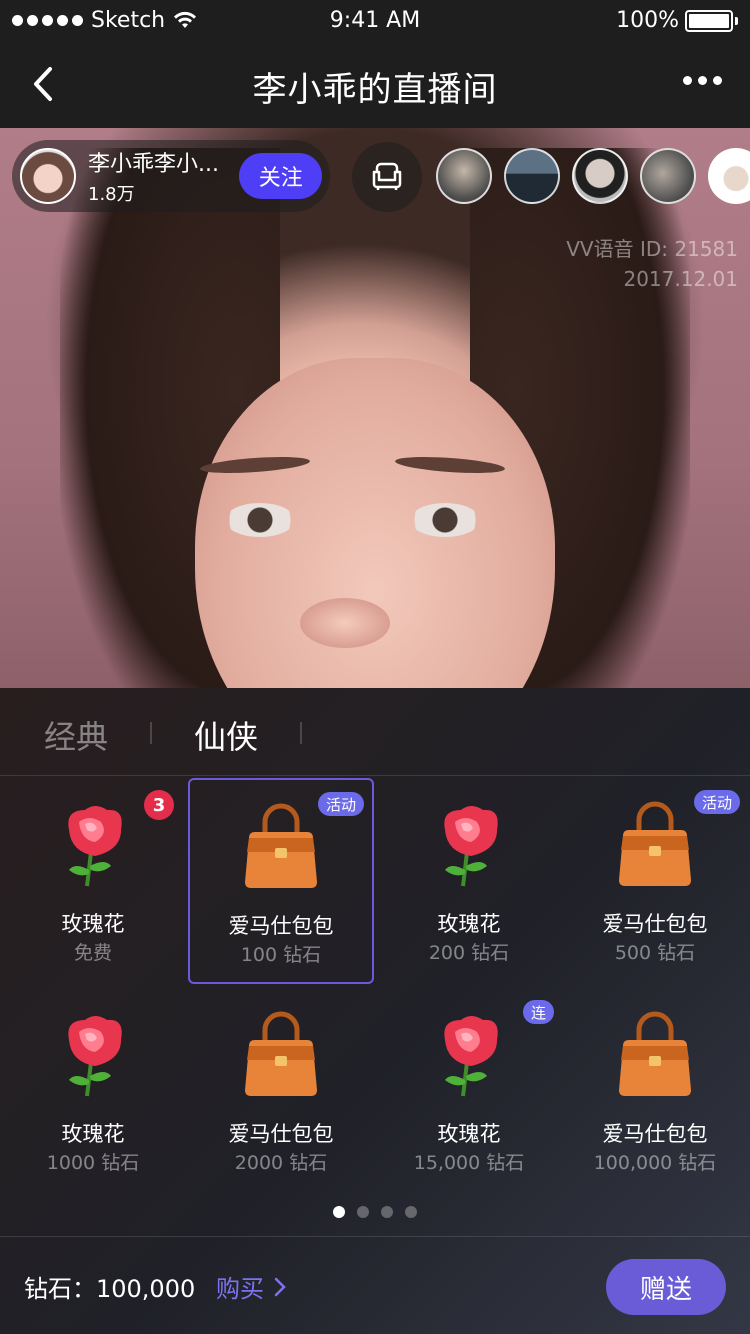 Image resolution: width=750 pixels, height=1334 pixels. What do you see at coordinates (655, 953) in the screenshot?
I see `gift-price: 500 钻石` at bounding box center [655, 953].